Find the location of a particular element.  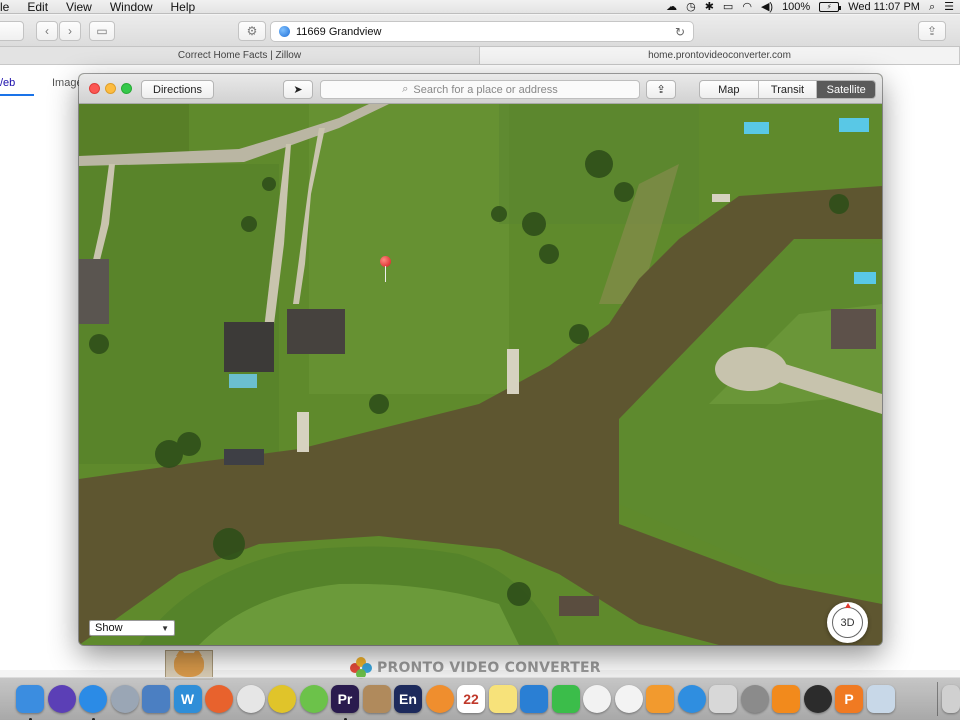

mail-stamp-icon is located at coordinates (156, 699).